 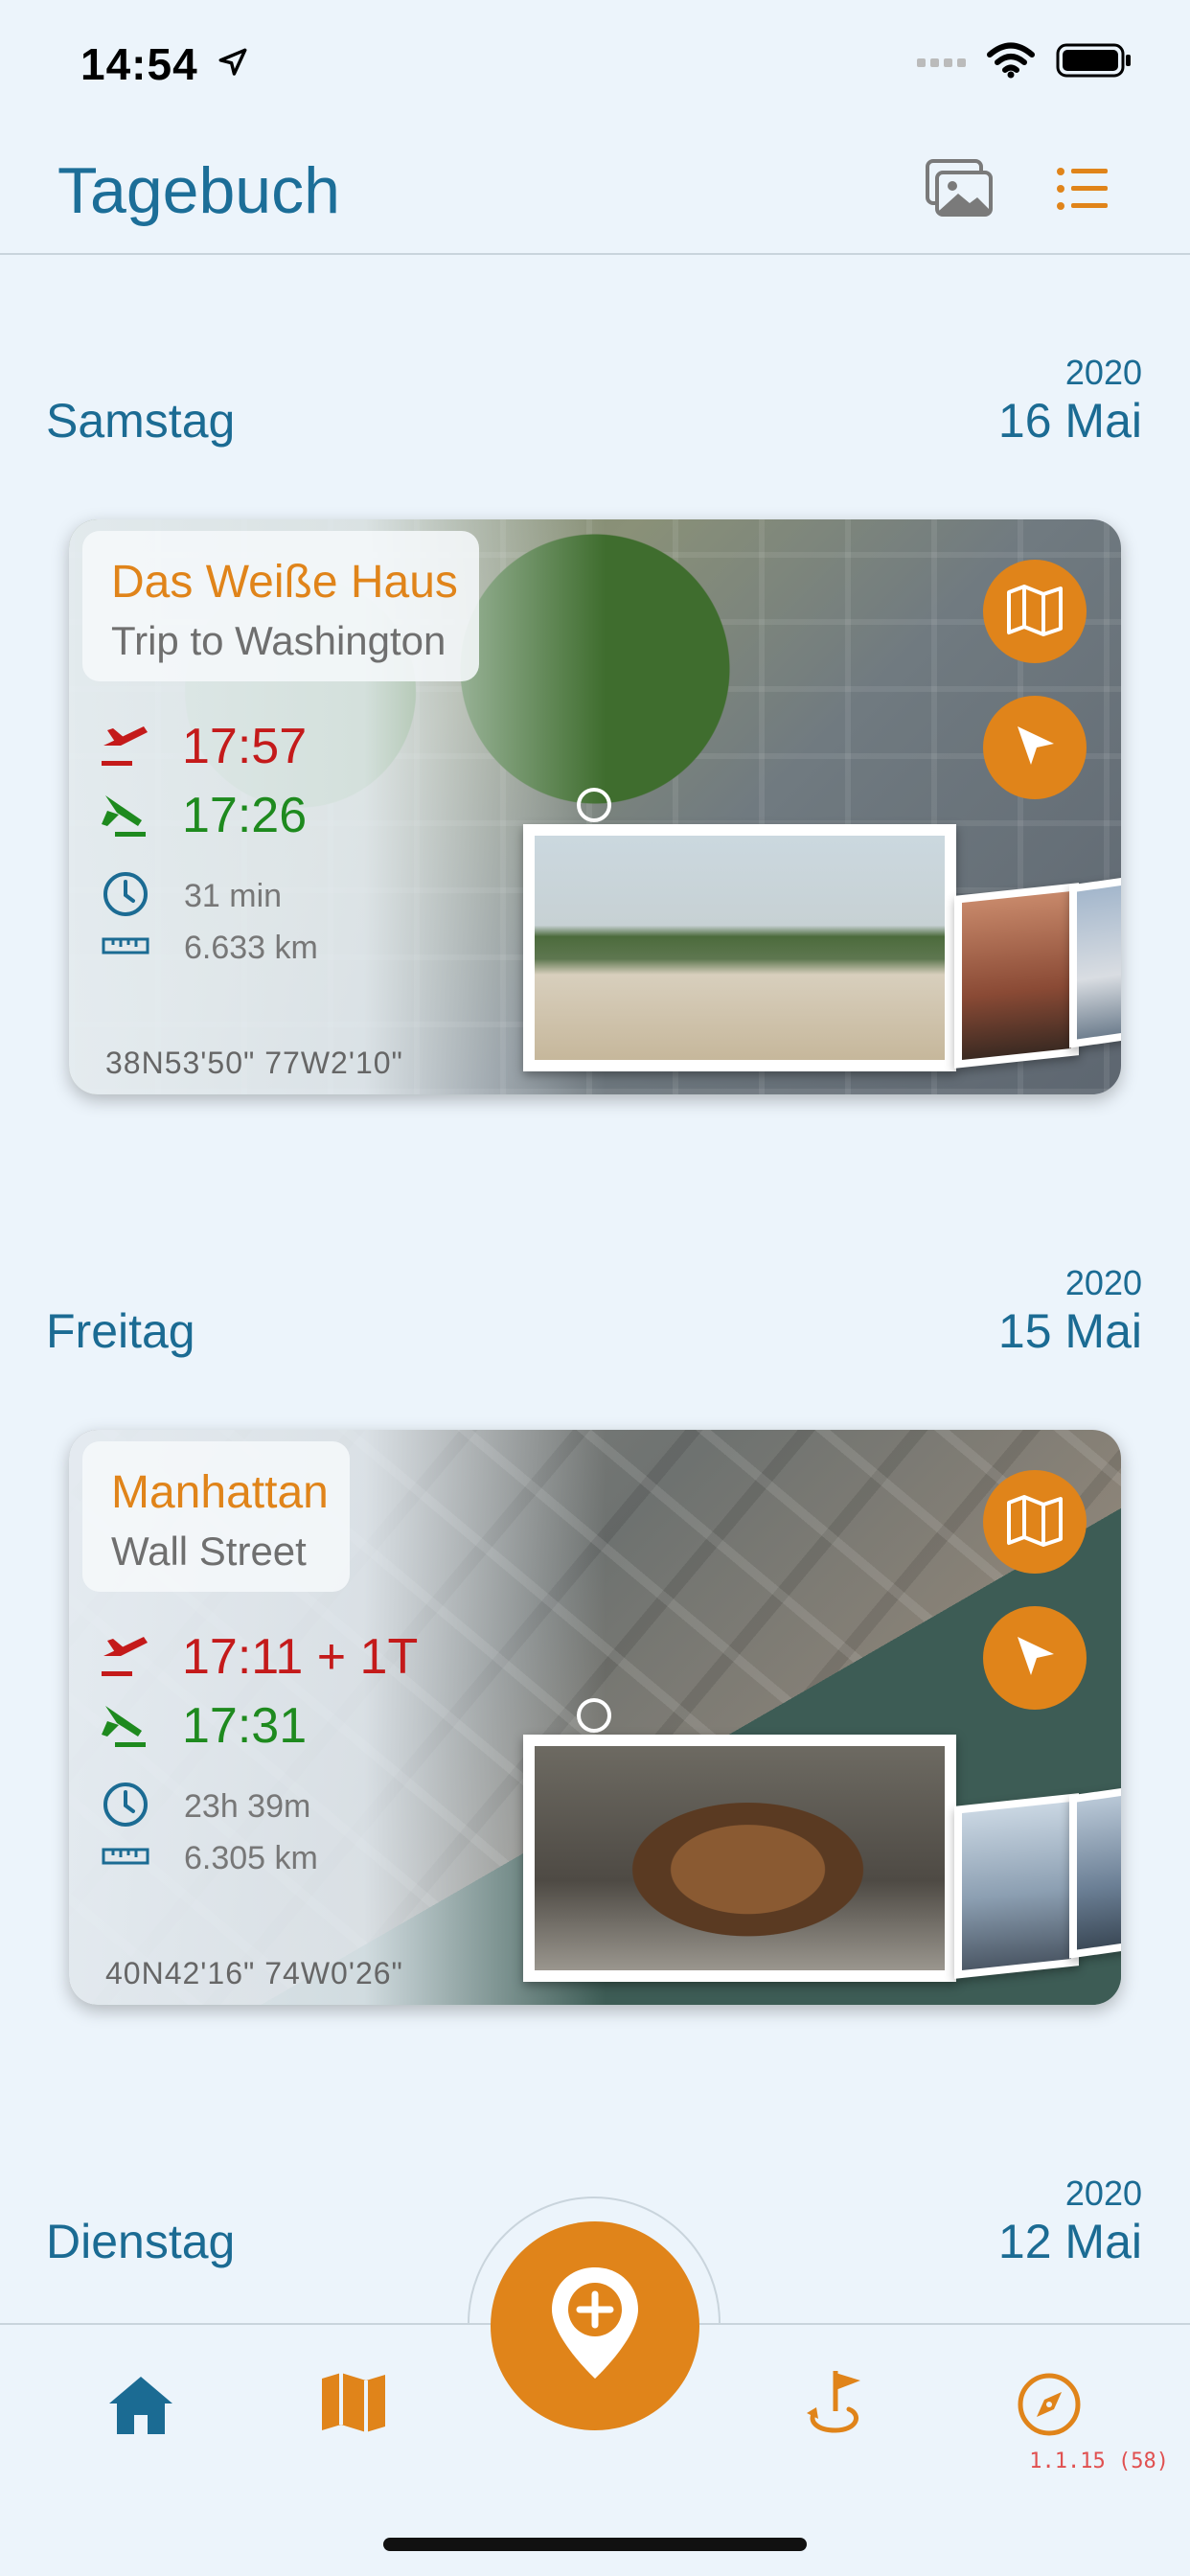 I want to click on departure-time: 17:57, so click(x=245, y=746).